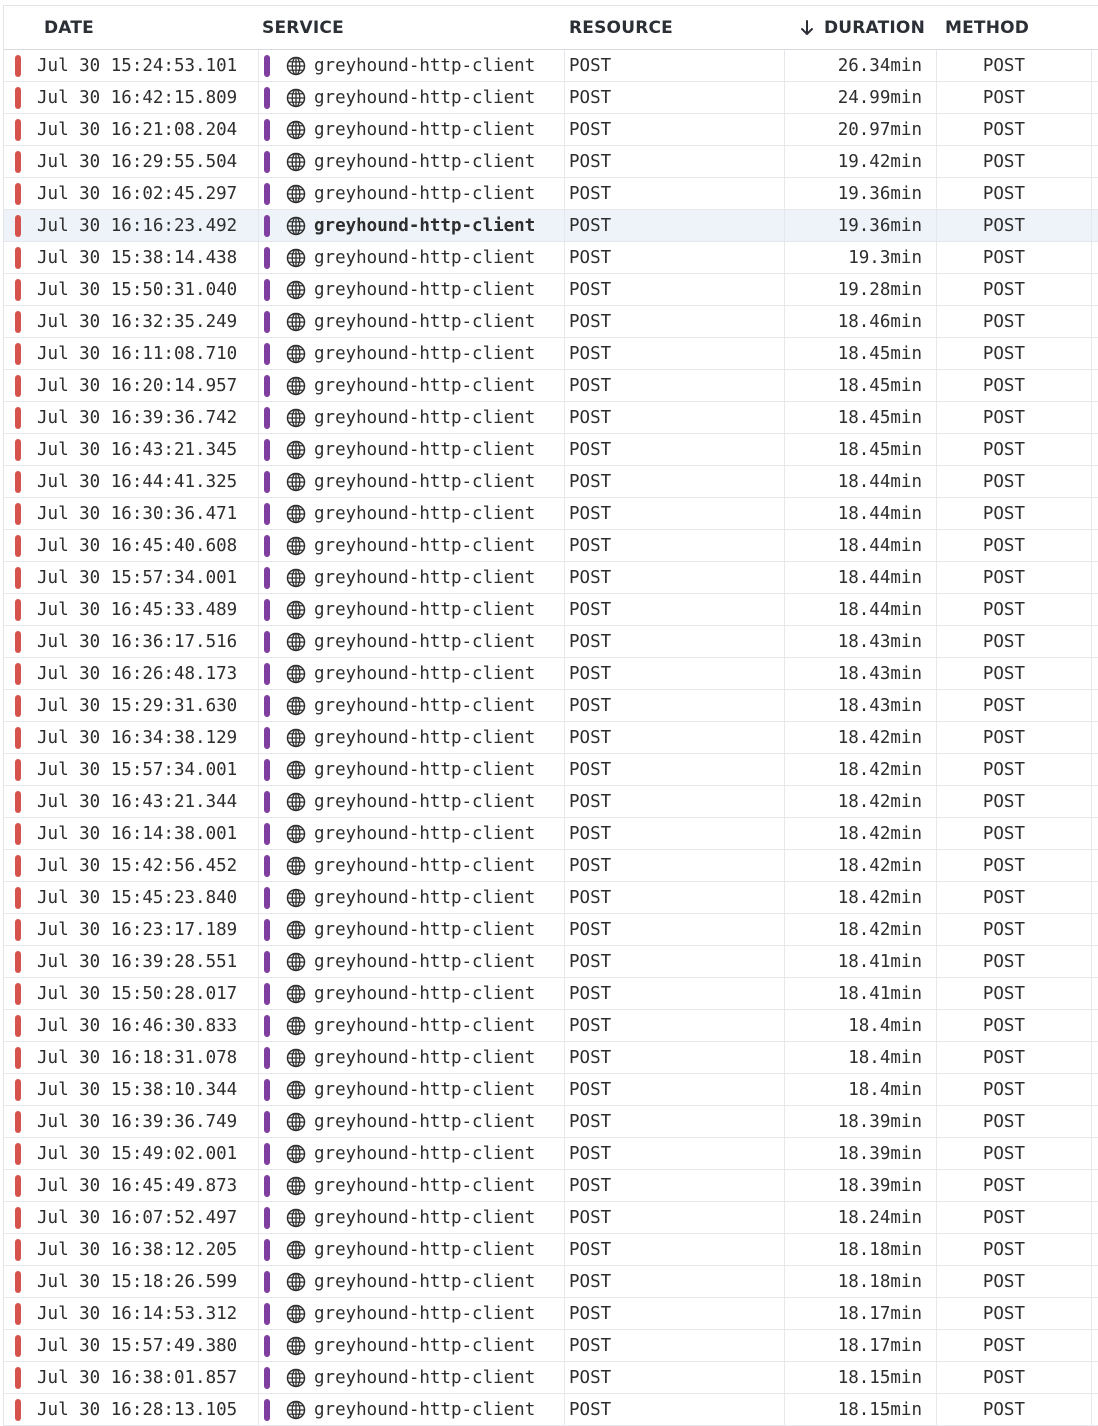  What do you see at coordinates (861, 1313) in the screenshot?
I see `duration-cell: 18.17min` at bounding box center [861, 1313].